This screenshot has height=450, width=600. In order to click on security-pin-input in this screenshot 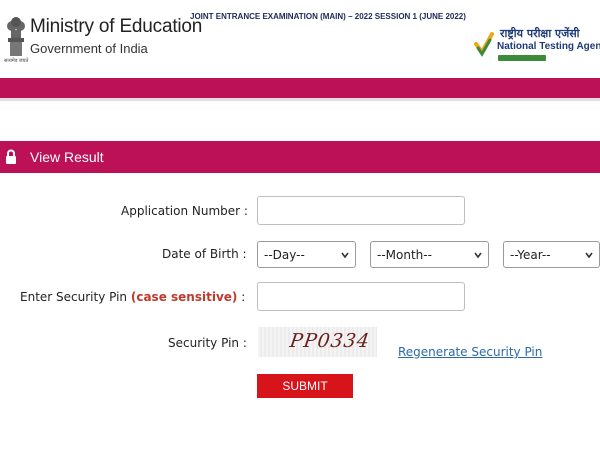, I will do `click(361, 296)`.